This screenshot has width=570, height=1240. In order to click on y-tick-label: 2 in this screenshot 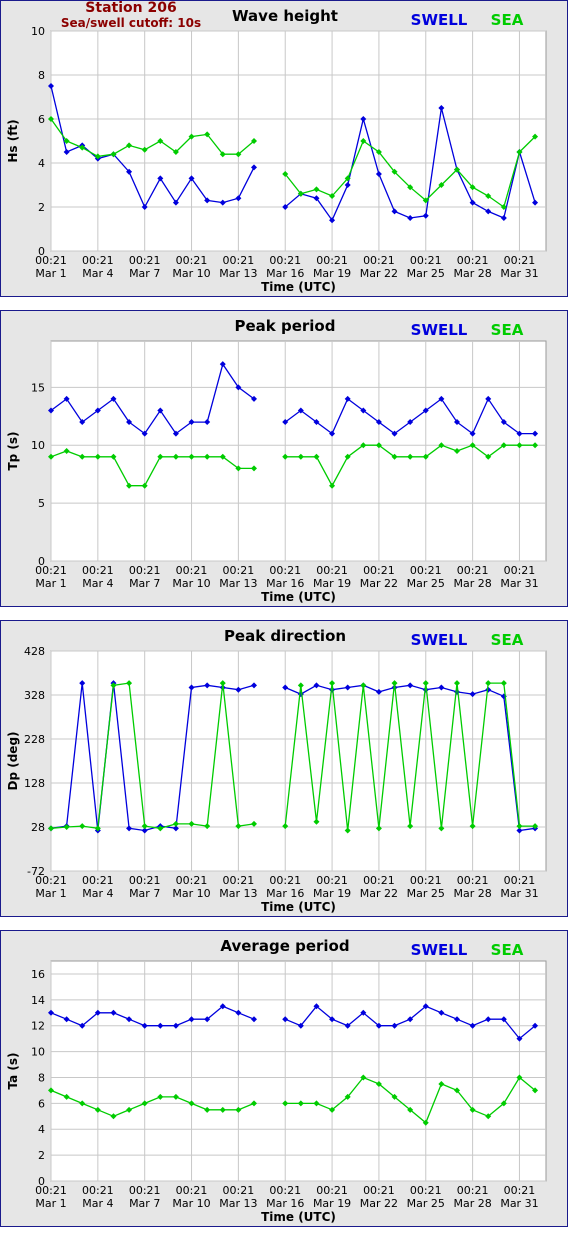, I will do `click(41, 1155)`.